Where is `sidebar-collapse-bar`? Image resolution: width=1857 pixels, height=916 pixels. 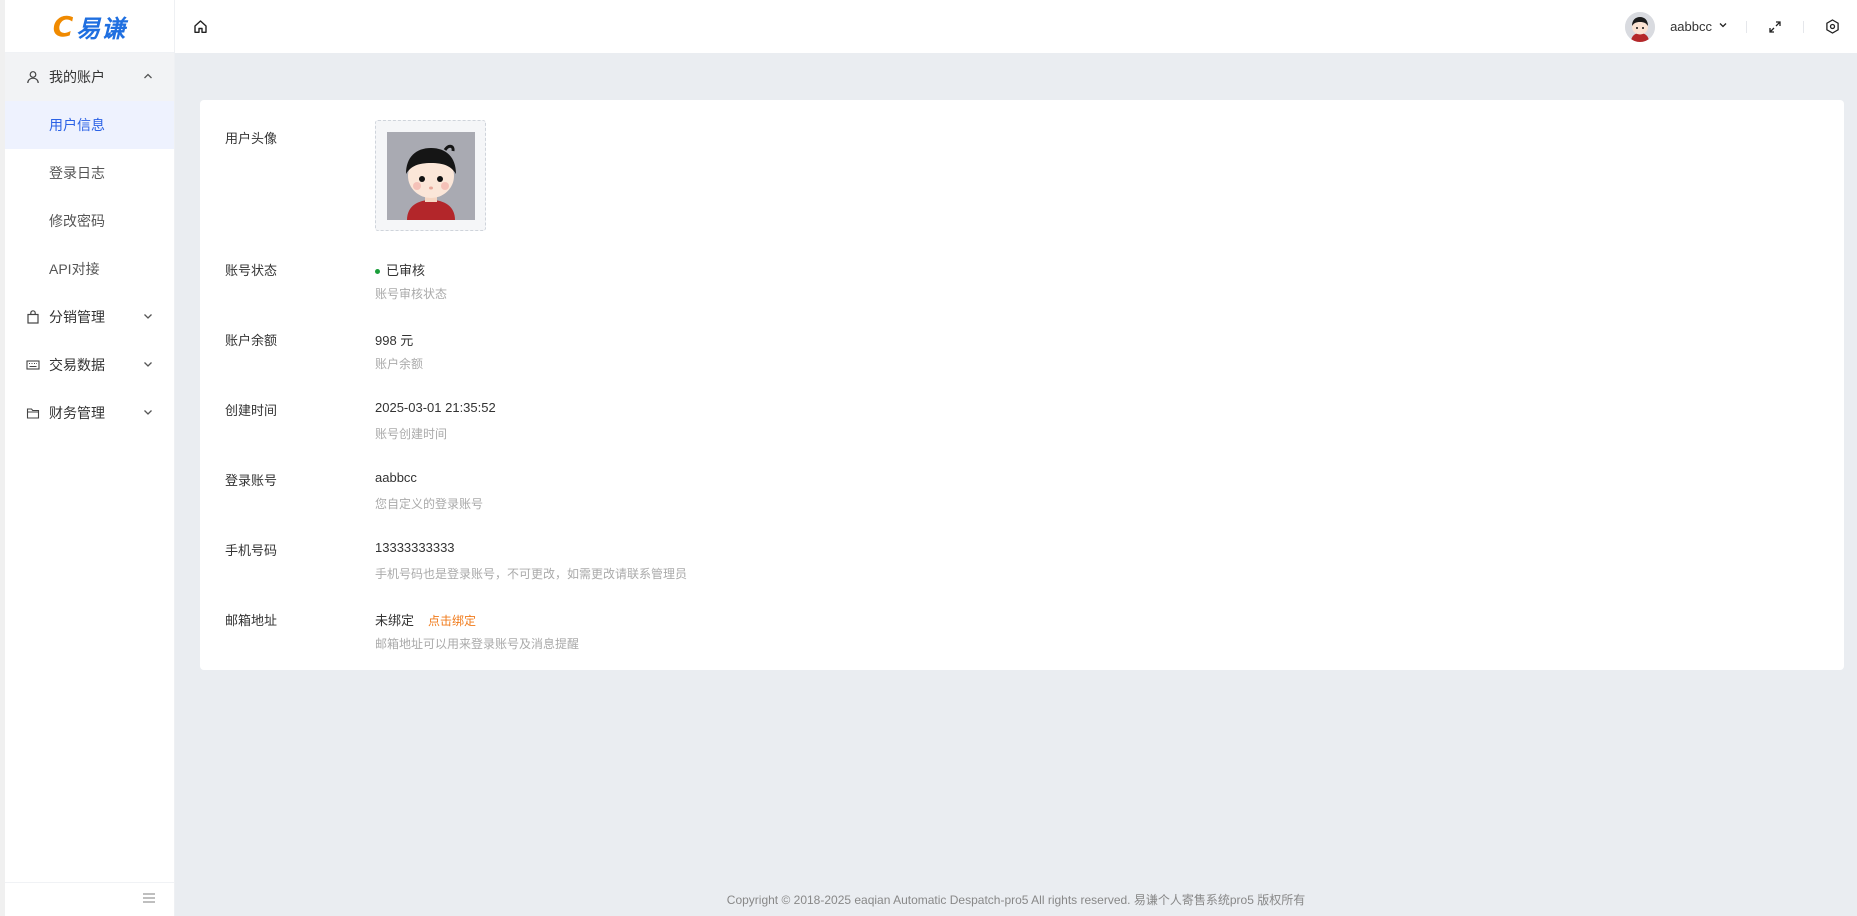 sidebar-collapse-bar is located at coordinates (89, 899).